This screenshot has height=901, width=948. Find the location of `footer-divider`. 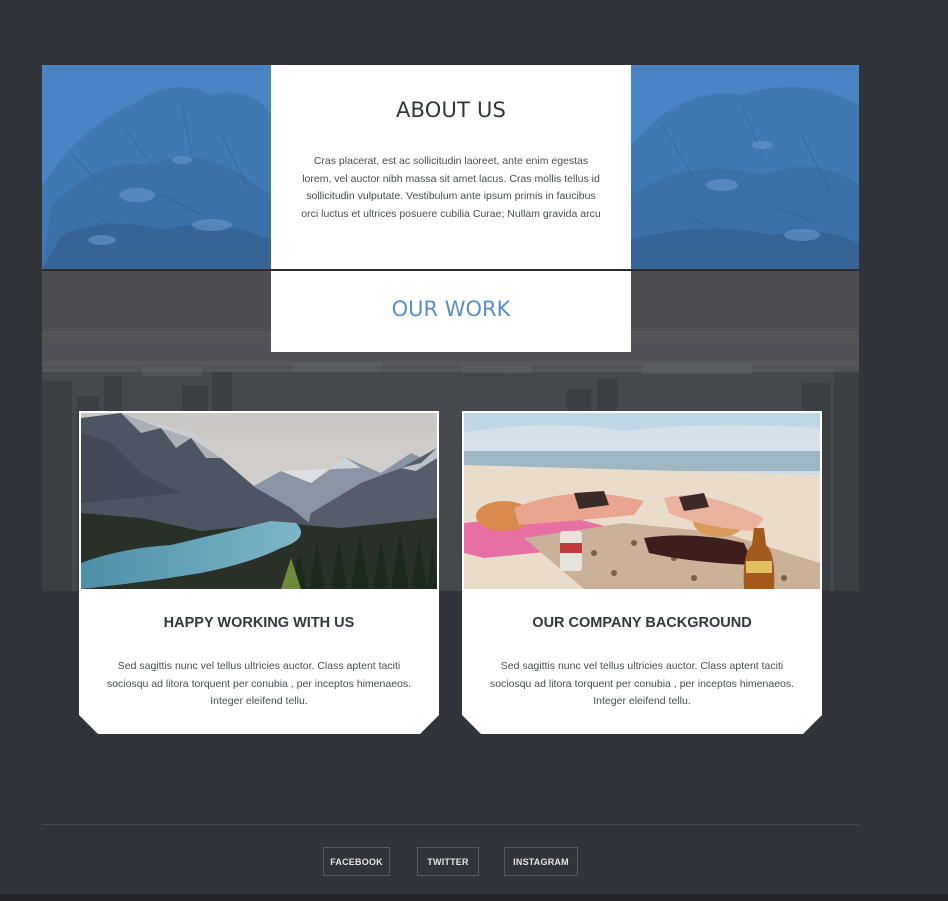

footer-divider is located at coordinates (450, 824).